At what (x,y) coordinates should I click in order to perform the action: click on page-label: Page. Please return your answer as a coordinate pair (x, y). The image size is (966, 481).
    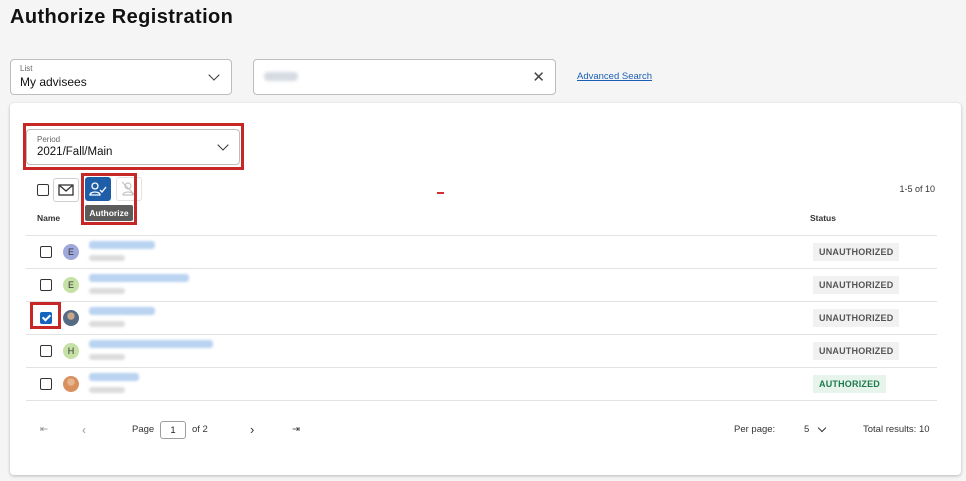
    Looking at the image, I should click on (143, 429).